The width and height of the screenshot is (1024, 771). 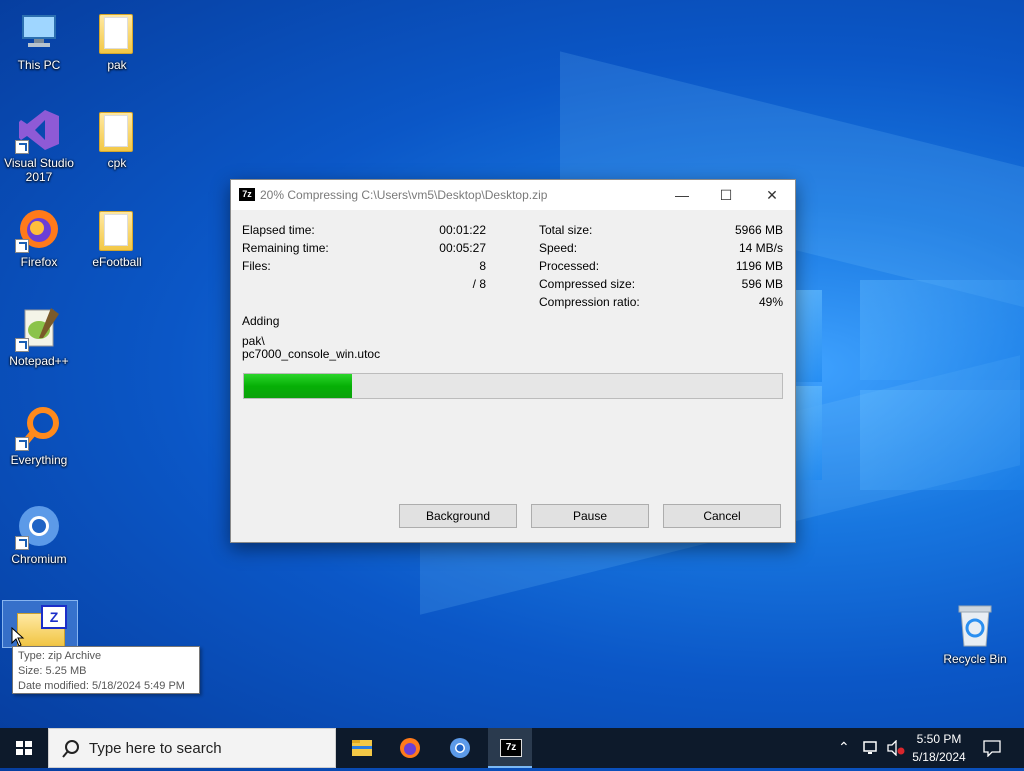 I want to click on mouse-cursor-icon, so click(x=18, y=637).